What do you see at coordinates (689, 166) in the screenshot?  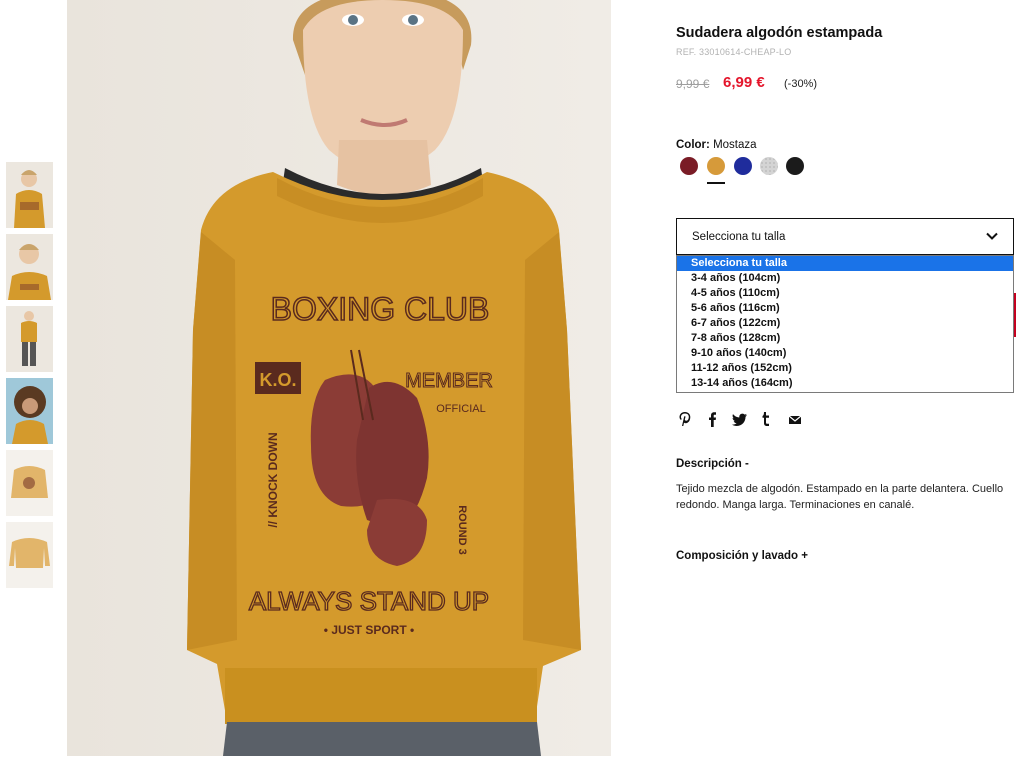 I see `swatch-granate` at bounding box center [689, 166].